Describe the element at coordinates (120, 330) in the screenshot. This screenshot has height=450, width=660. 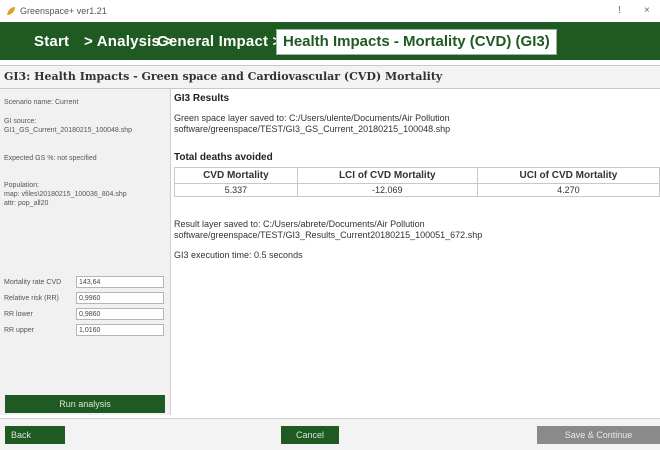
I see `rr-upper-input: 1,0160` at that location.